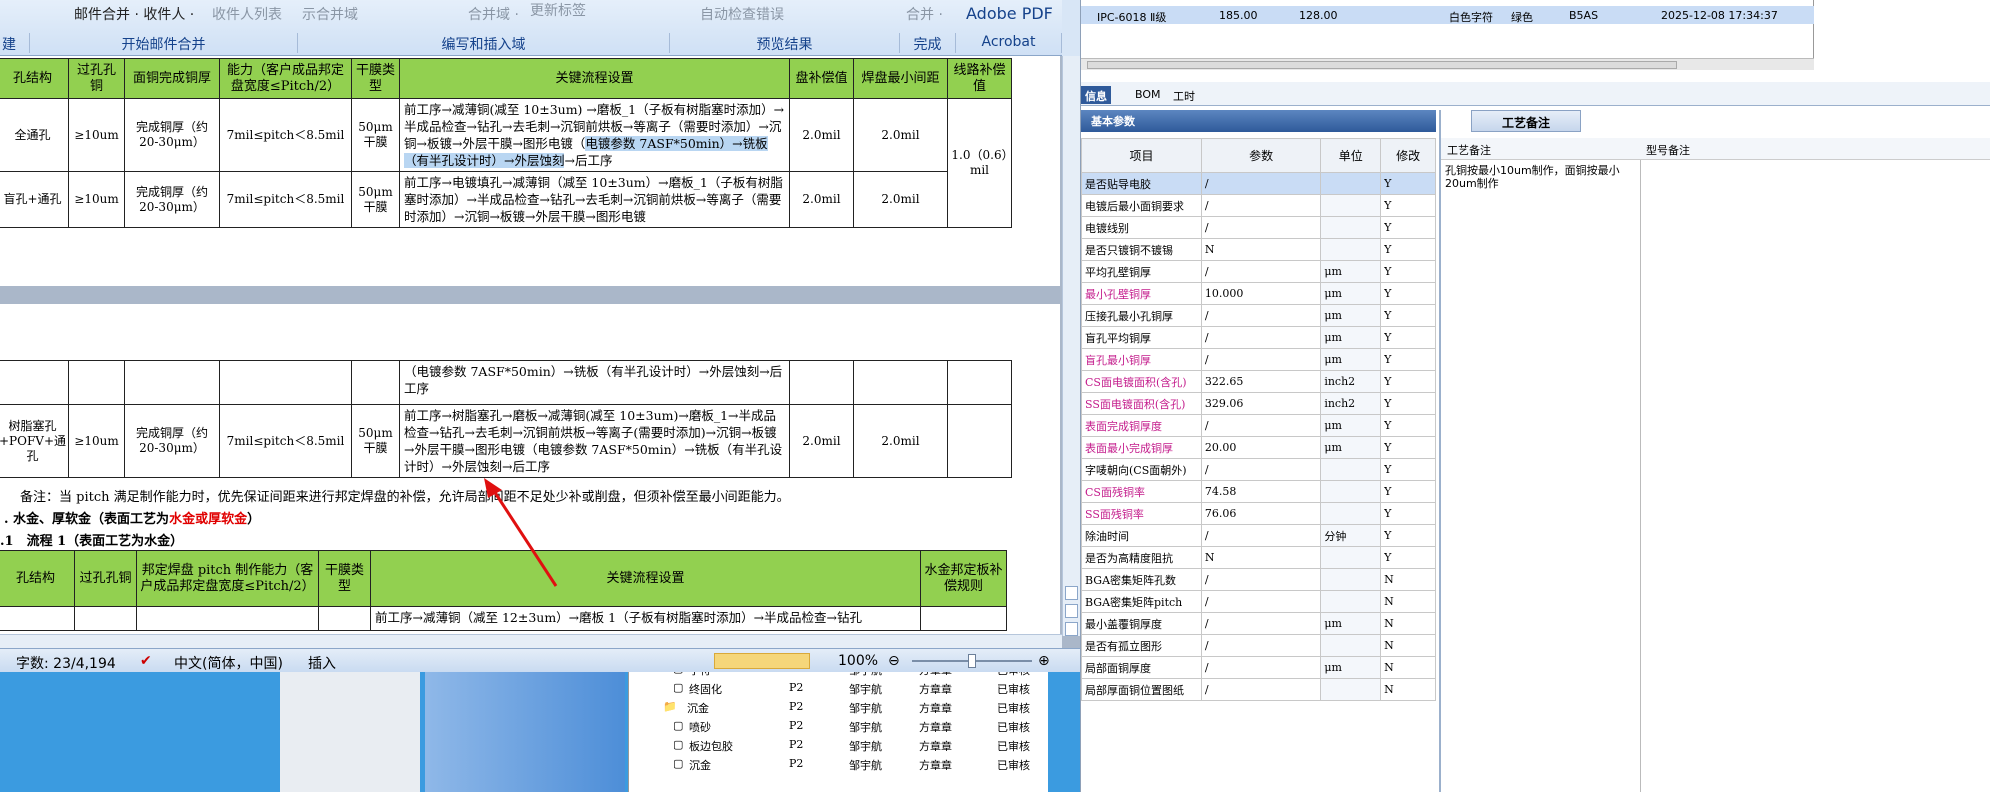  I want to click on tree-row: ▢ 终固化 P2 邹宇航 方章章 已审核, so click(839, 688).